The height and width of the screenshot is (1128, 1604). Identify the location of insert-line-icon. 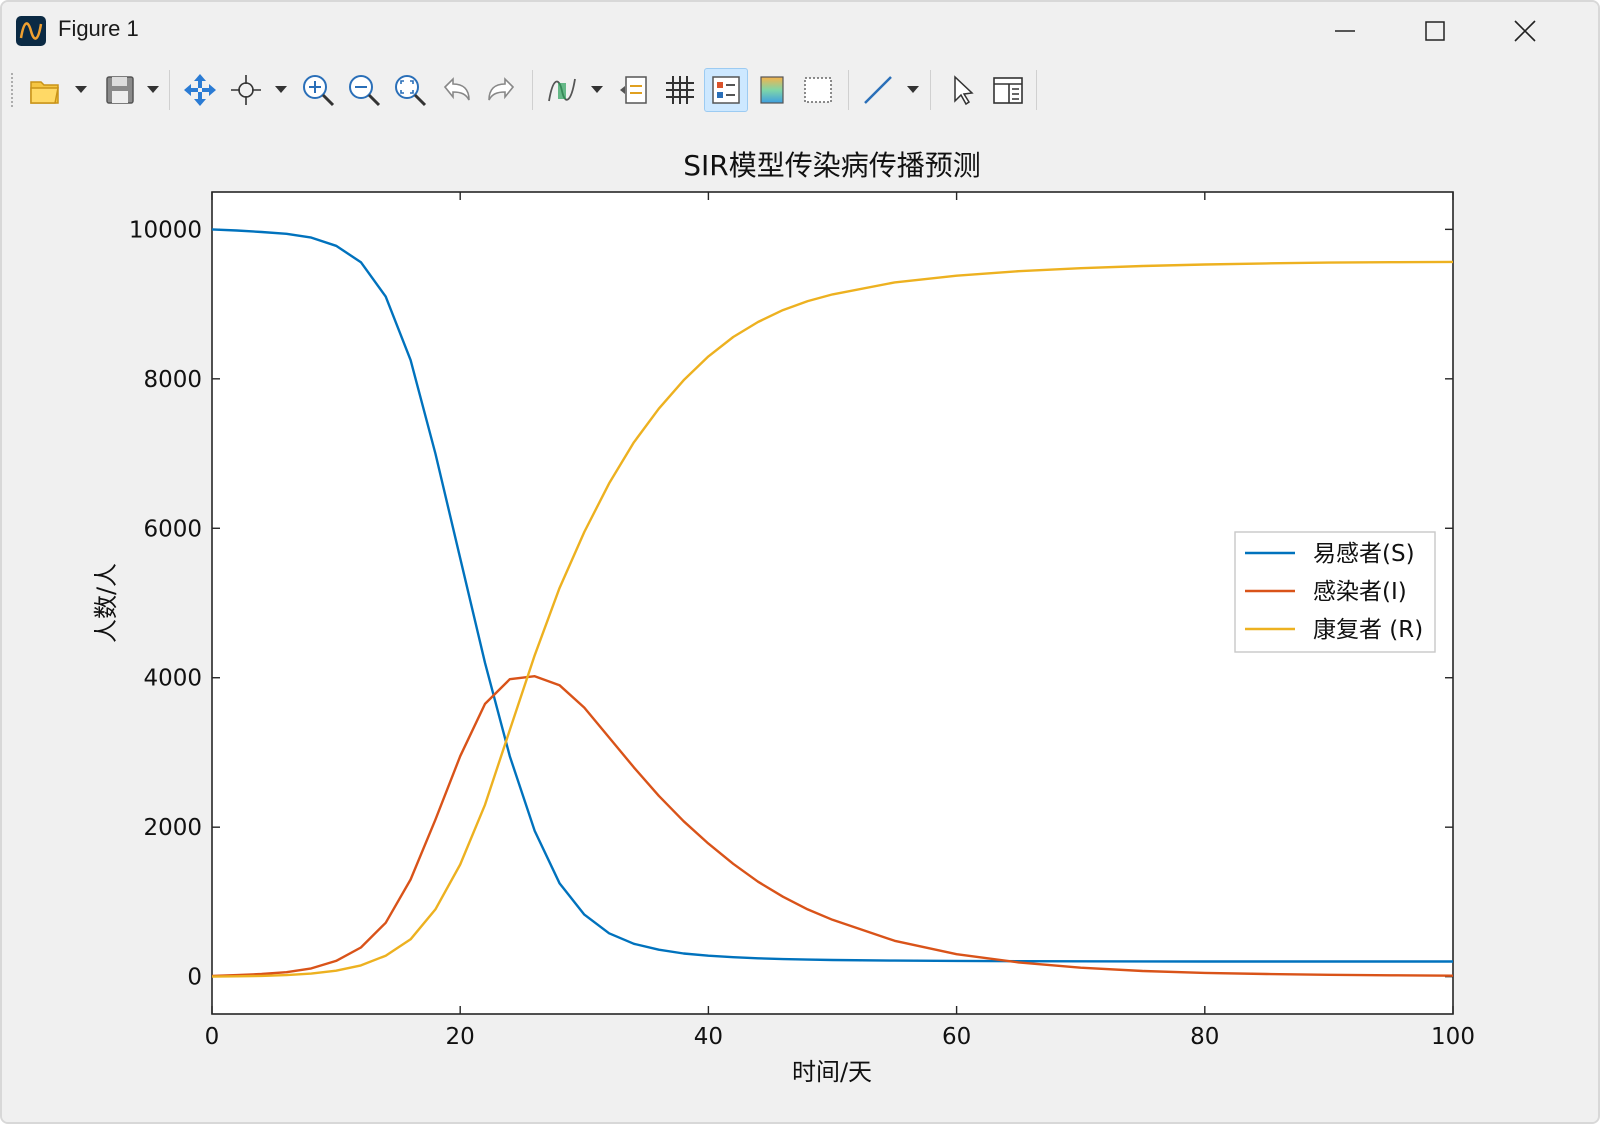
(878, 90).